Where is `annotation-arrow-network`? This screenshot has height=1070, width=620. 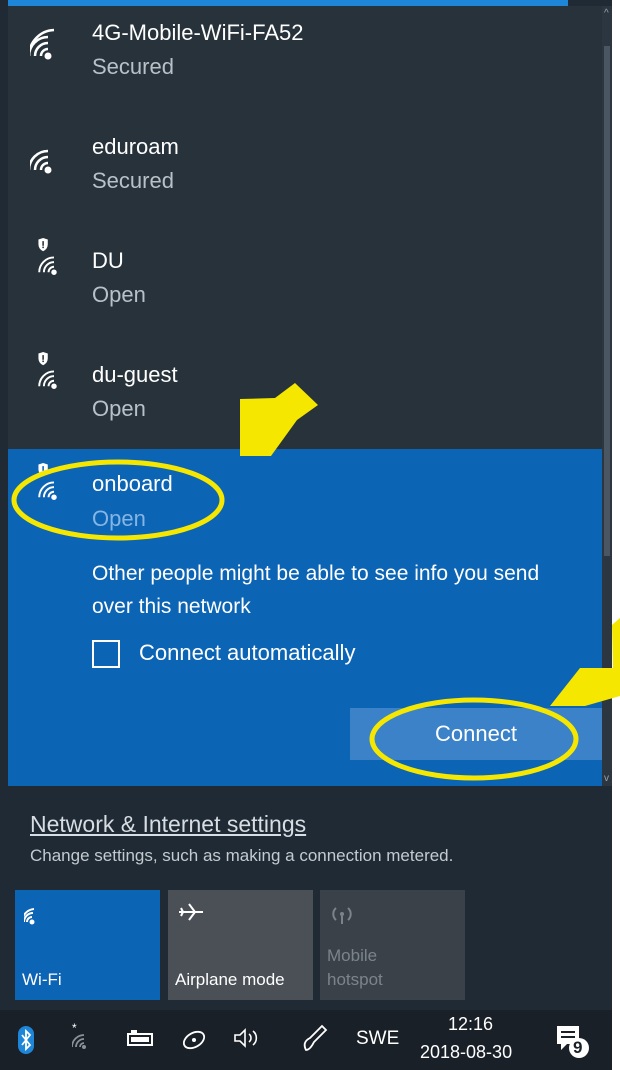 annotation-arrow-network is located at coordinates (279, 419).